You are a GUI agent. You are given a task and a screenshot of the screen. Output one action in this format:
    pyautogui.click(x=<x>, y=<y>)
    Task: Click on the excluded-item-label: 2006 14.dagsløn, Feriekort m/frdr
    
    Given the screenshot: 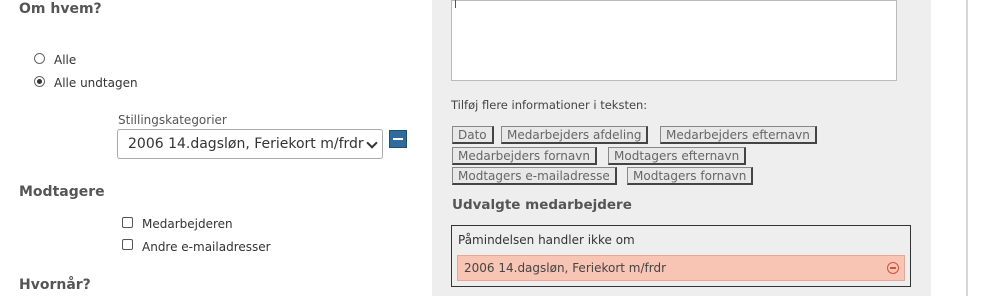 What is the action you would take?
    pyautogui.click(x=565, y=268)
    